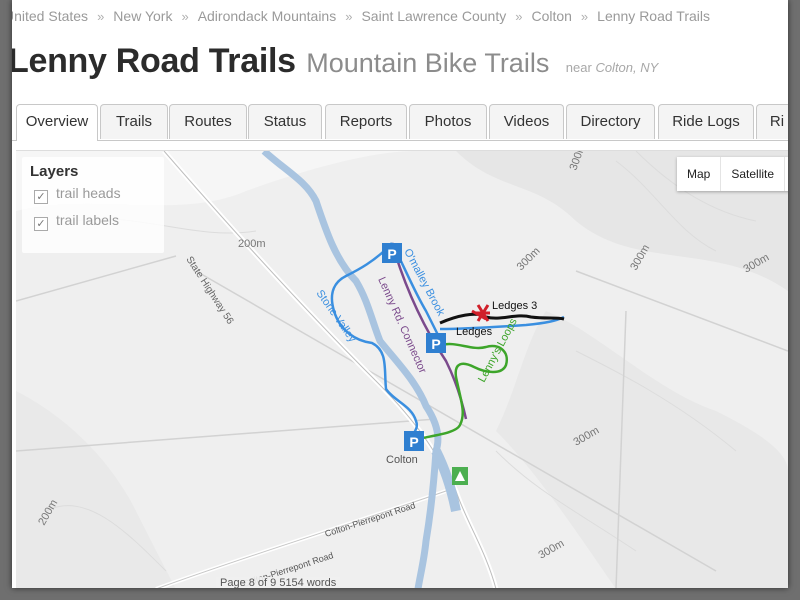 This screenshot has width=800, height=600. What do you see at coordinates (54, 171) in the screenshot?
I see `layers-title: Layers` at bounding box center [54, 171].